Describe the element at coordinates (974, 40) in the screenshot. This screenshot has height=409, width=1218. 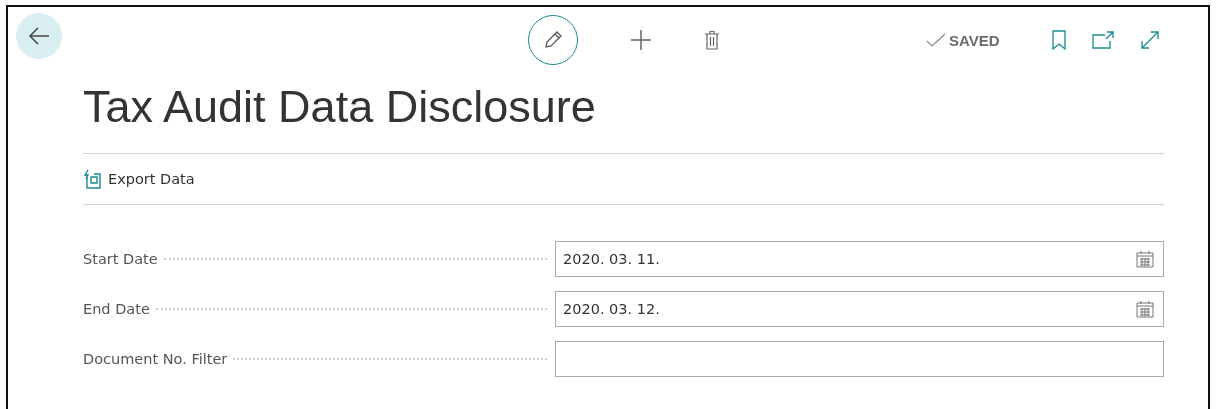
I see `saved-status: SAVED` at that location.